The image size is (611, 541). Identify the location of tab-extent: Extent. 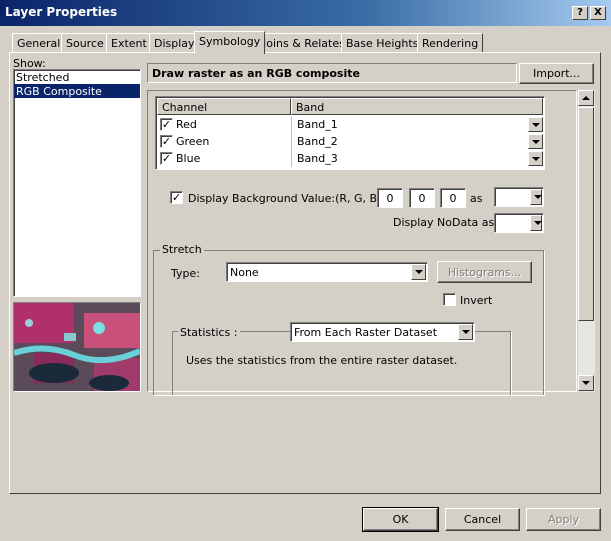
(129, 43).